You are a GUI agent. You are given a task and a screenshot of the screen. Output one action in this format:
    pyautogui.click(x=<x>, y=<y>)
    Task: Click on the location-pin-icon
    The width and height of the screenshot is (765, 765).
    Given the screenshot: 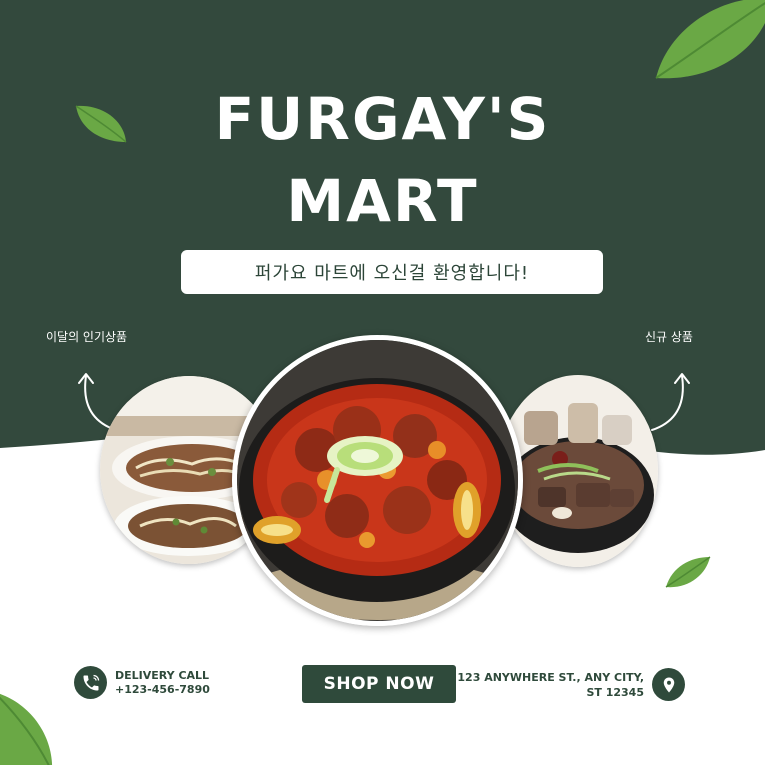 What is the action you would take?
    pyautogui.click(x=668, y=684)
    